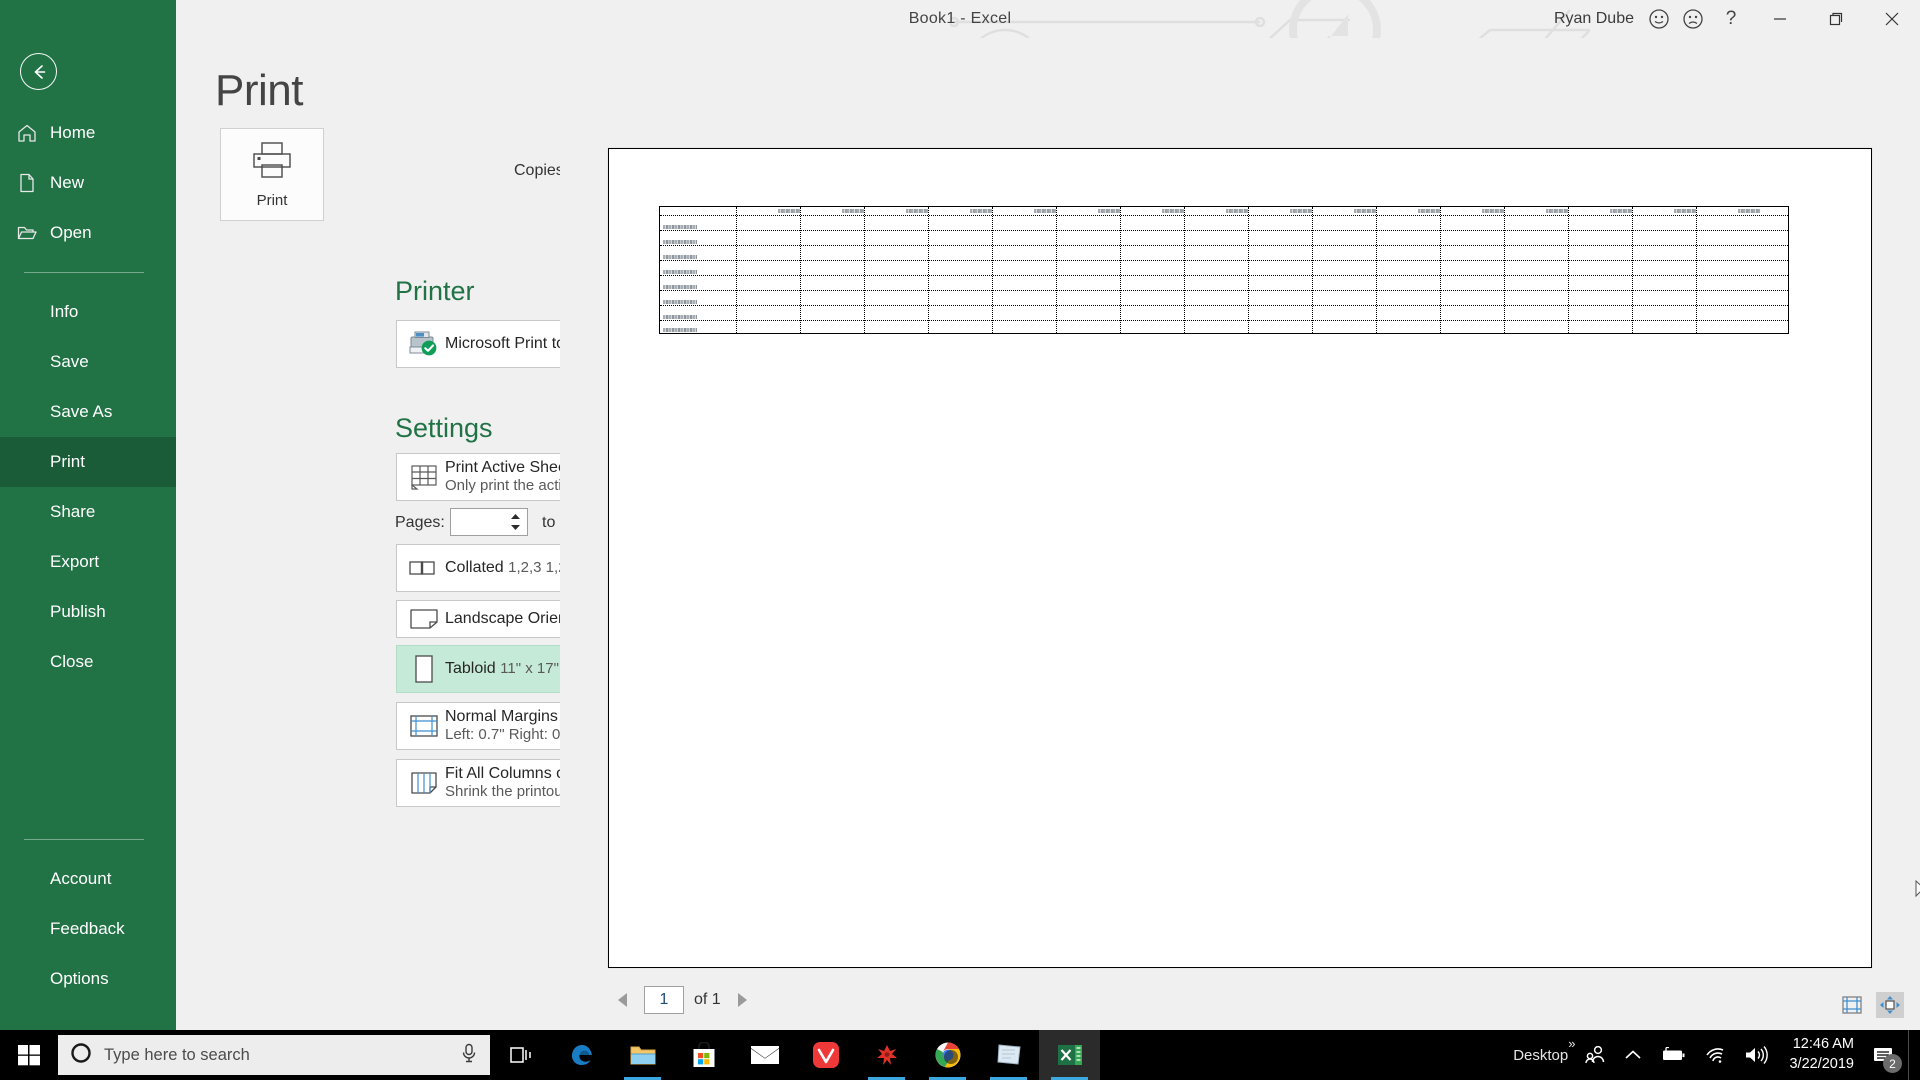  What do you see at coordinates (664, 1000) in the screenshot?
I see `page-number-input: 1` at bounding box center [664, 1000].